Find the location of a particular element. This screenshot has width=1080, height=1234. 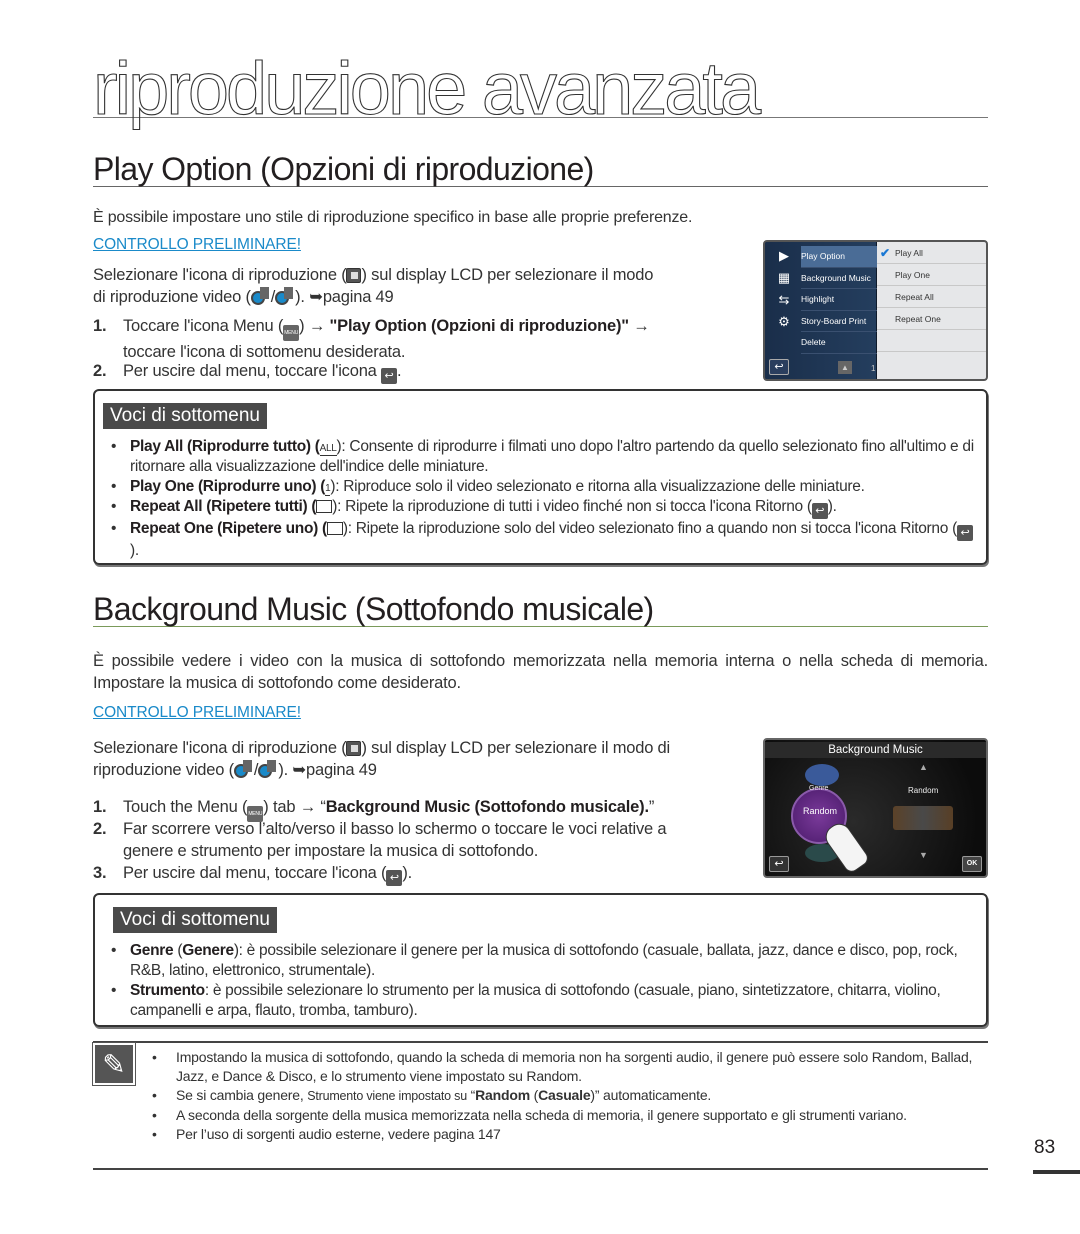

genre-label: Genre is located at coordinates (819, 788).